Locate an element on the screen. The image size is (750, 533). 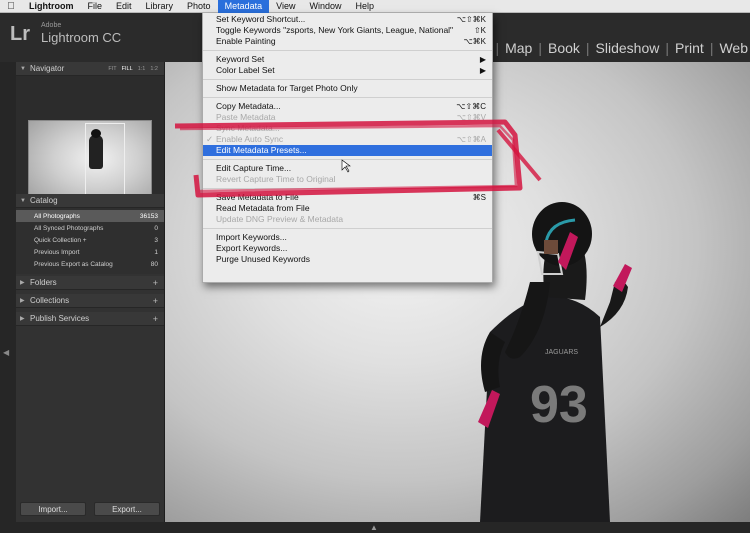
add-collection-icon: + is located at coordinates (155, 301).